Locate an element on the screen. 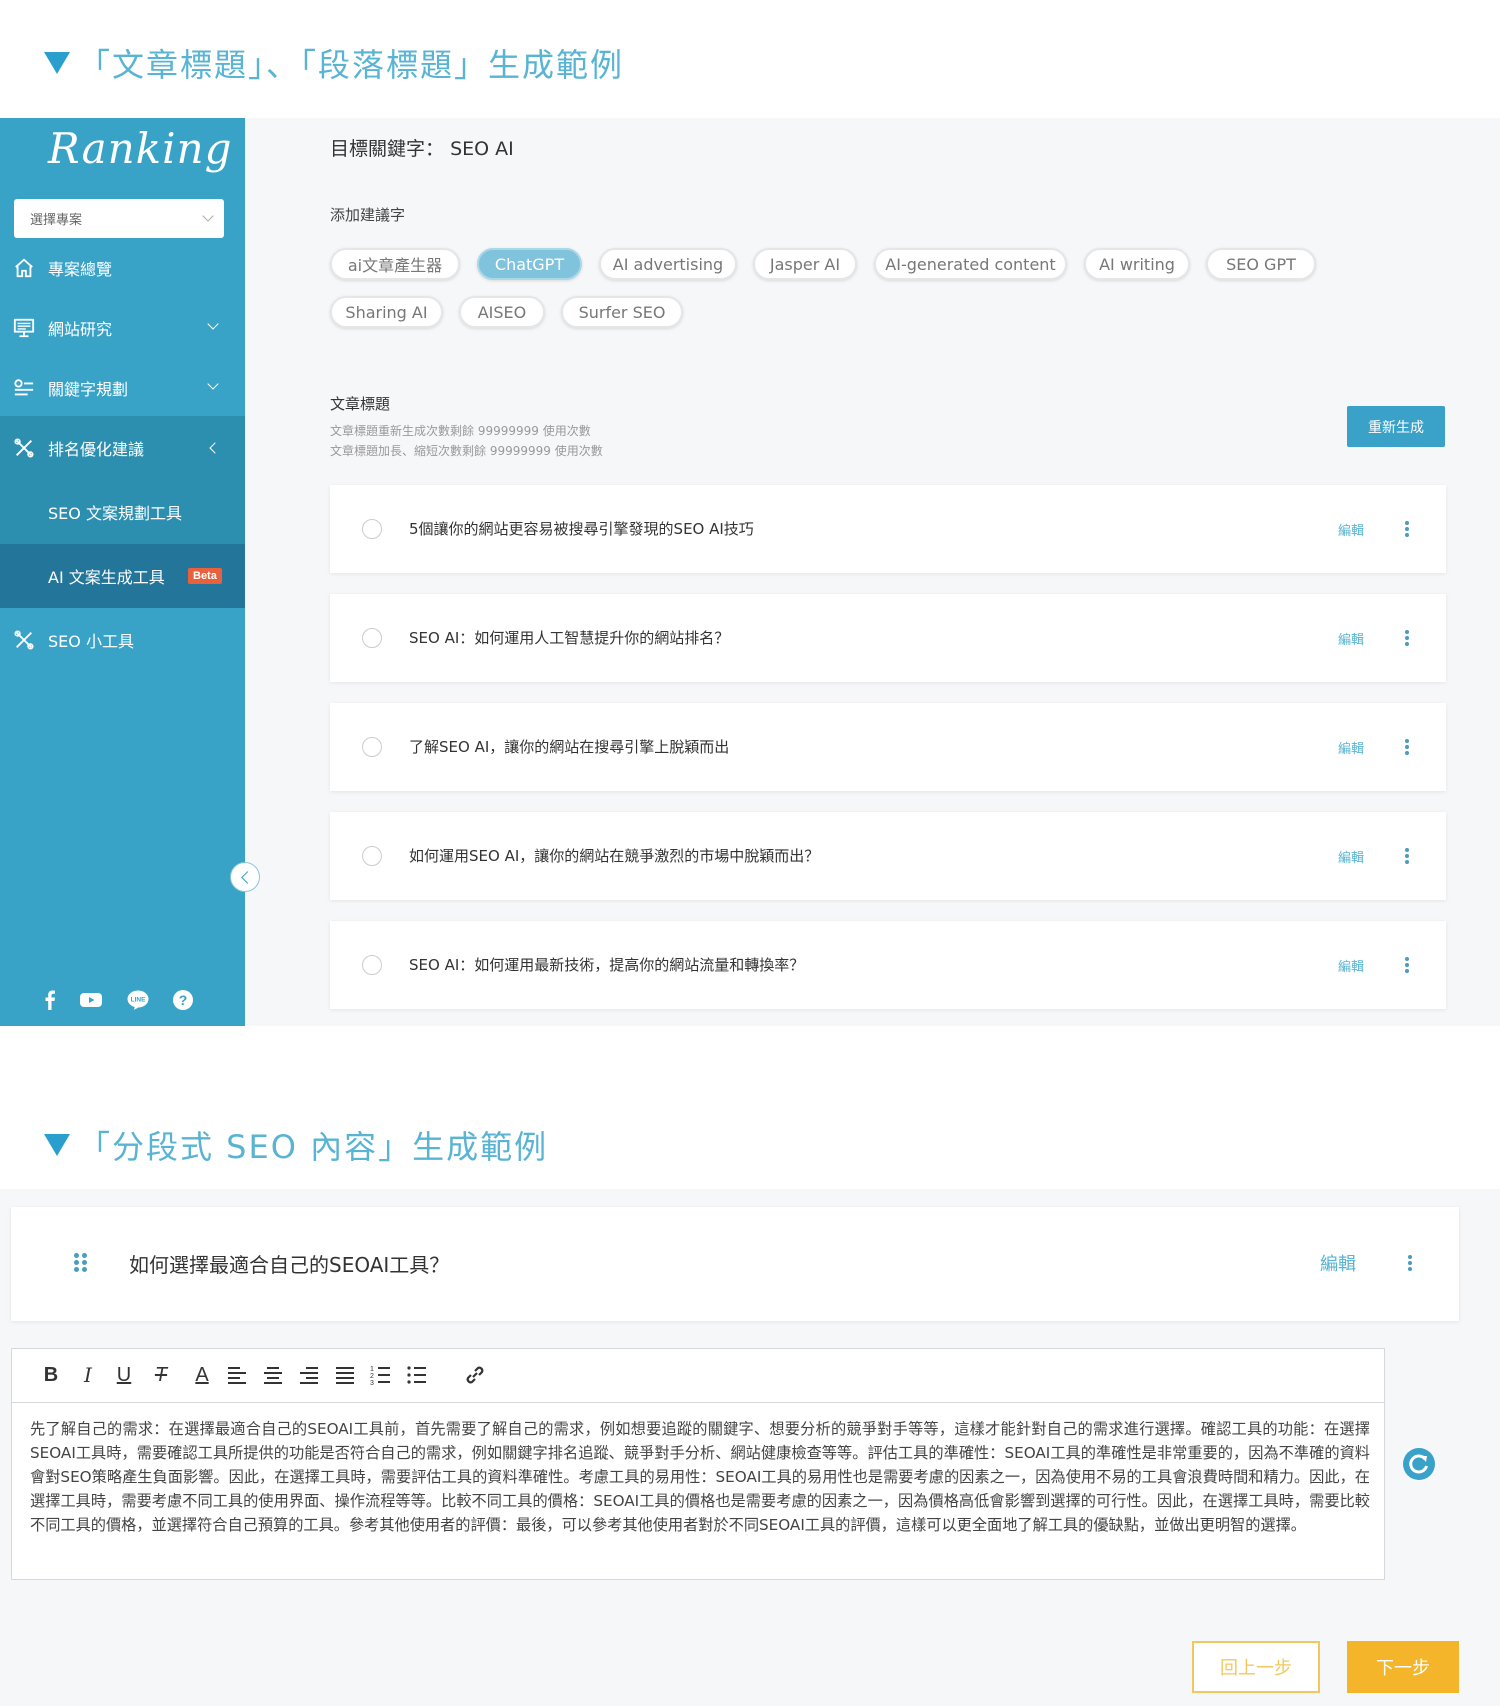 The width and height of the screenshot is (1500, 1706). drag-handle-icon is located at coordinates (81, 1263).